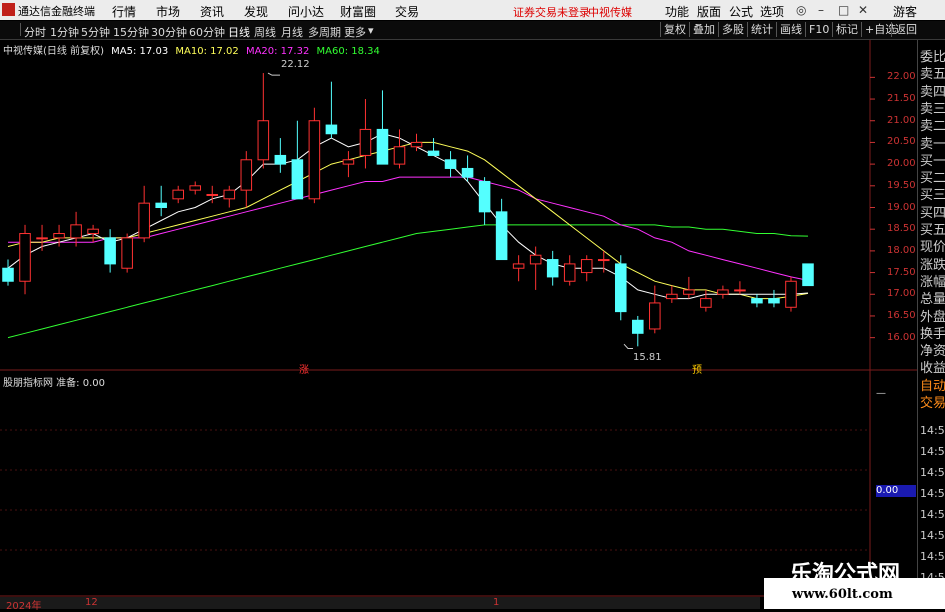 The height and width of the screenshot is (612, 945). What do you see at coordinates (371, 30) in the screenshot?
I see `chevron-down-icon: ▾` at bounding box center [371, 30].